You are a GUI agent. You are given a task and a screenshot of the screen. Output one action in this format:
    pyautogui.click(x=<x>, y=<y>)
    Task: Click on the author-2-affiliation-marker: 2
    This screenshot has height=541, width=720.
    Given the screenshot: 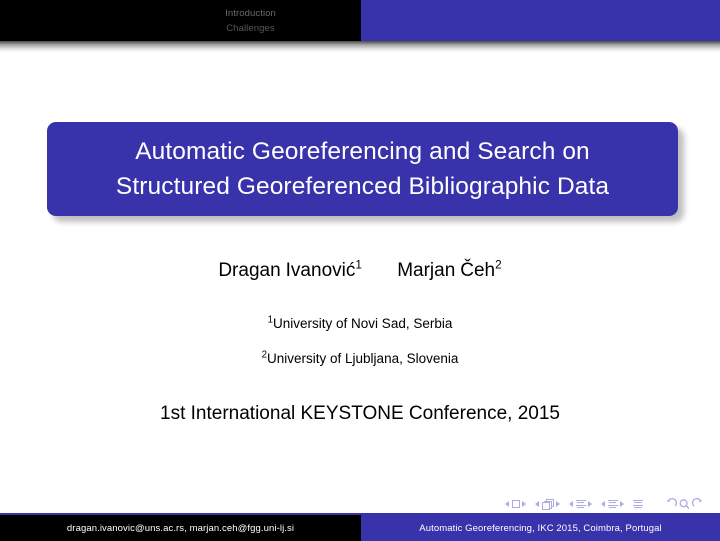 What is the action you would take?
    pyautogui.click(x=498, y=265)
    